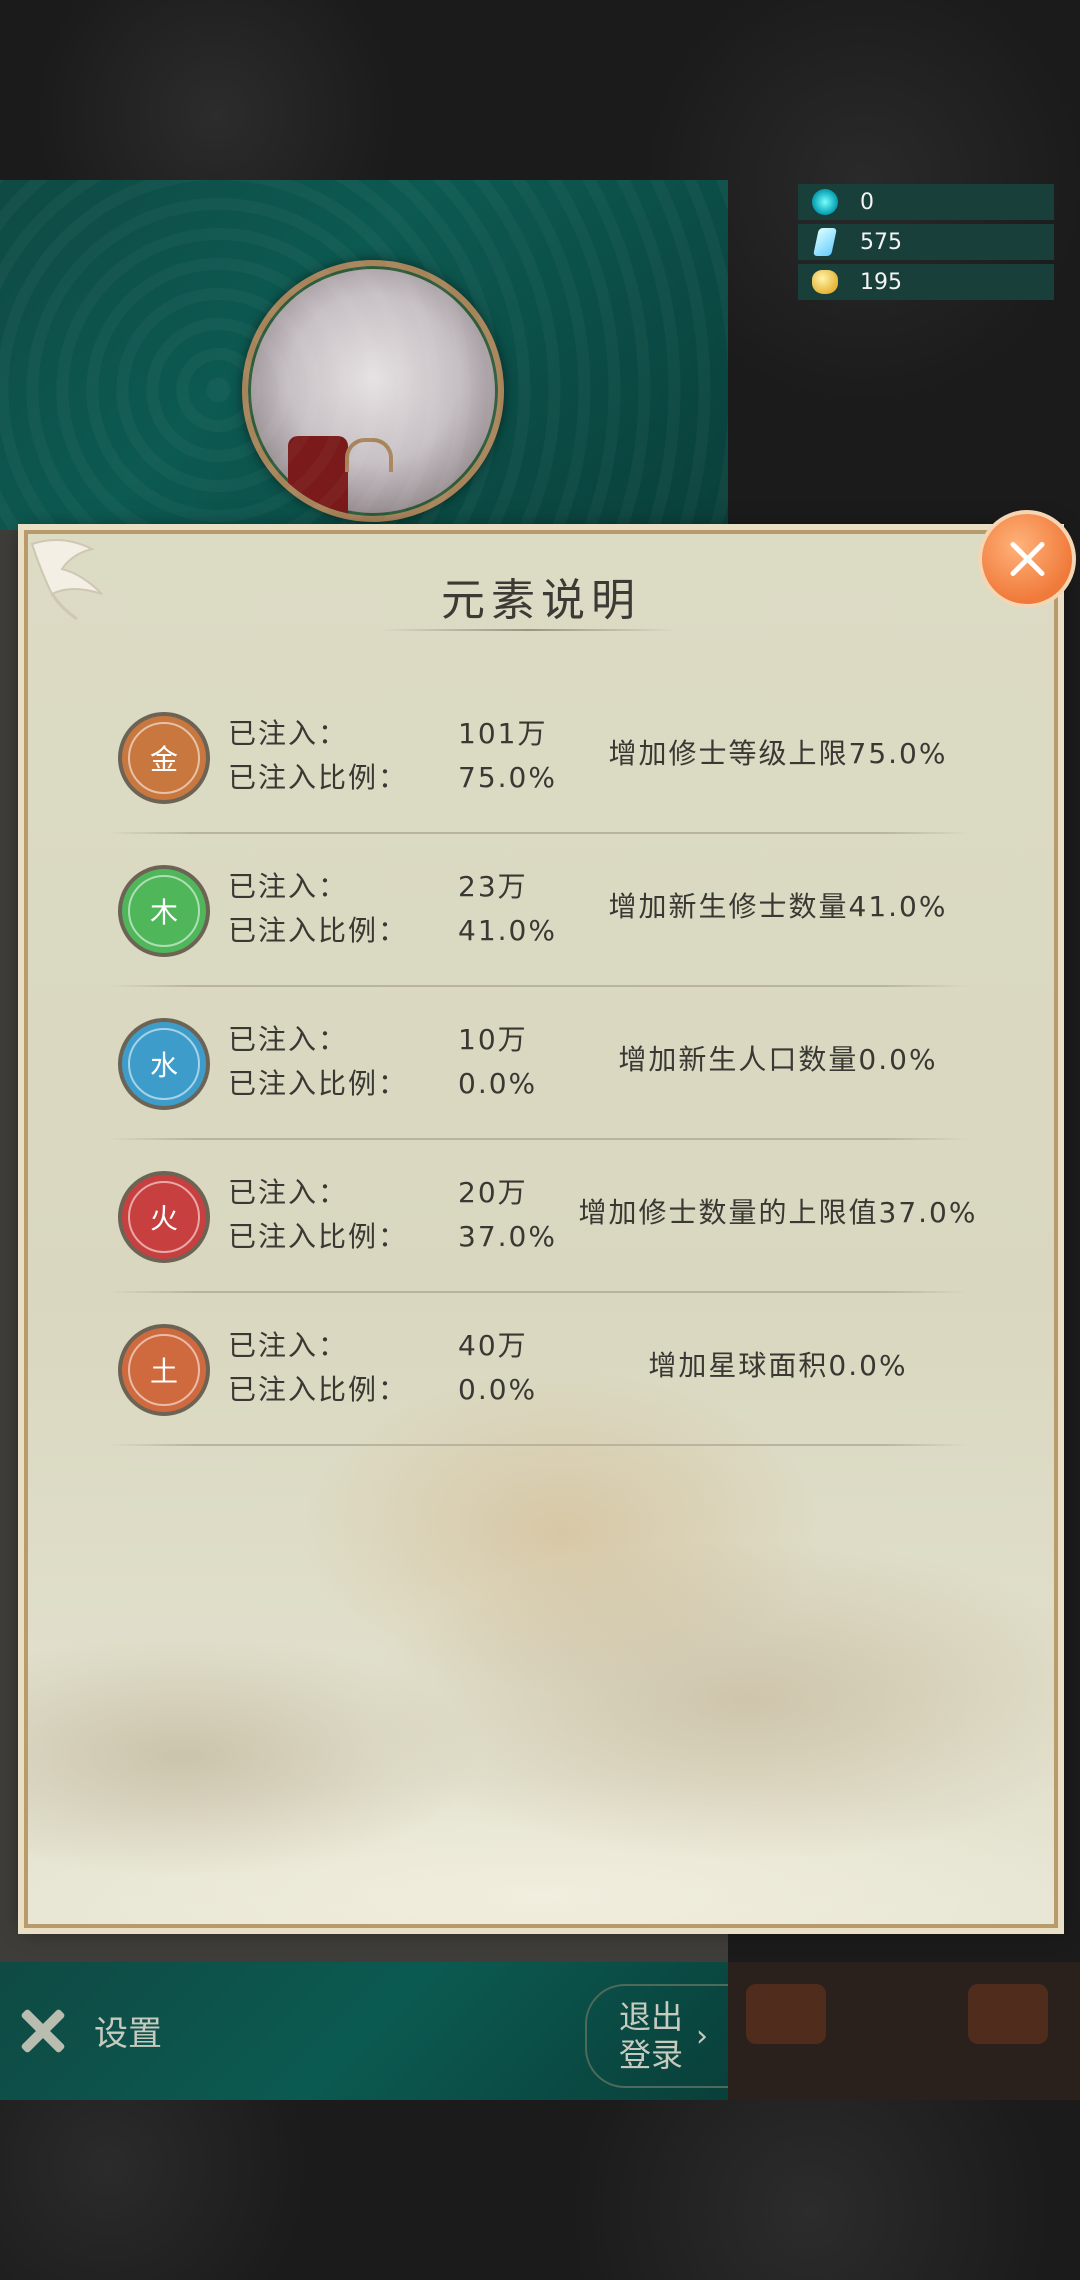 This screenshot has width=1080, height=2280. I want to click on badge-glyph: 水, so click(164, 1064).